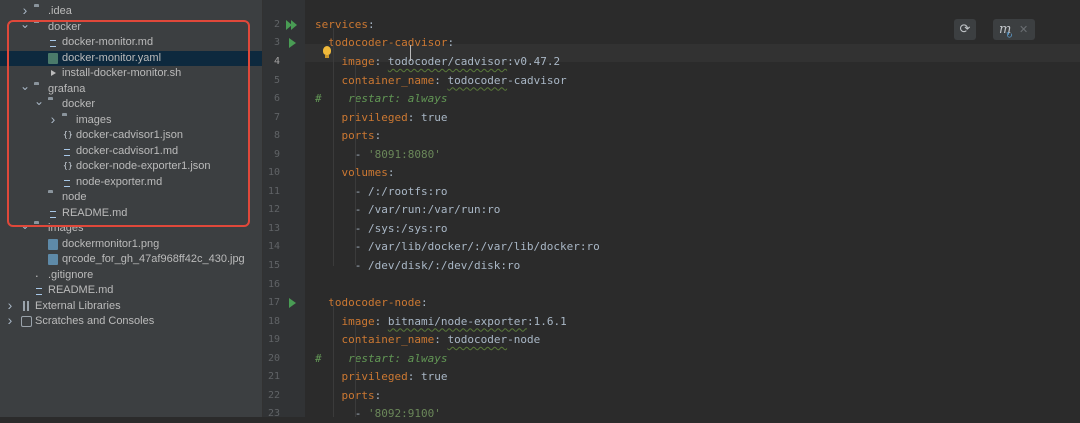 This screenshot has height=423, width=1080. I want to click on code-token: -node, so click(524, 340).